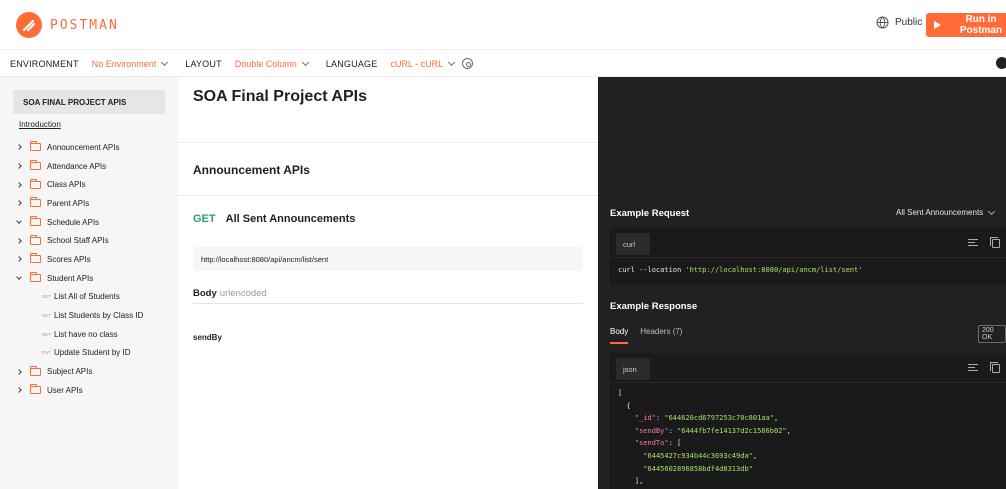  Describe the element at coordinates (652, 270) in the screenshot. I see `curl-prefix: curl --location` at that location.